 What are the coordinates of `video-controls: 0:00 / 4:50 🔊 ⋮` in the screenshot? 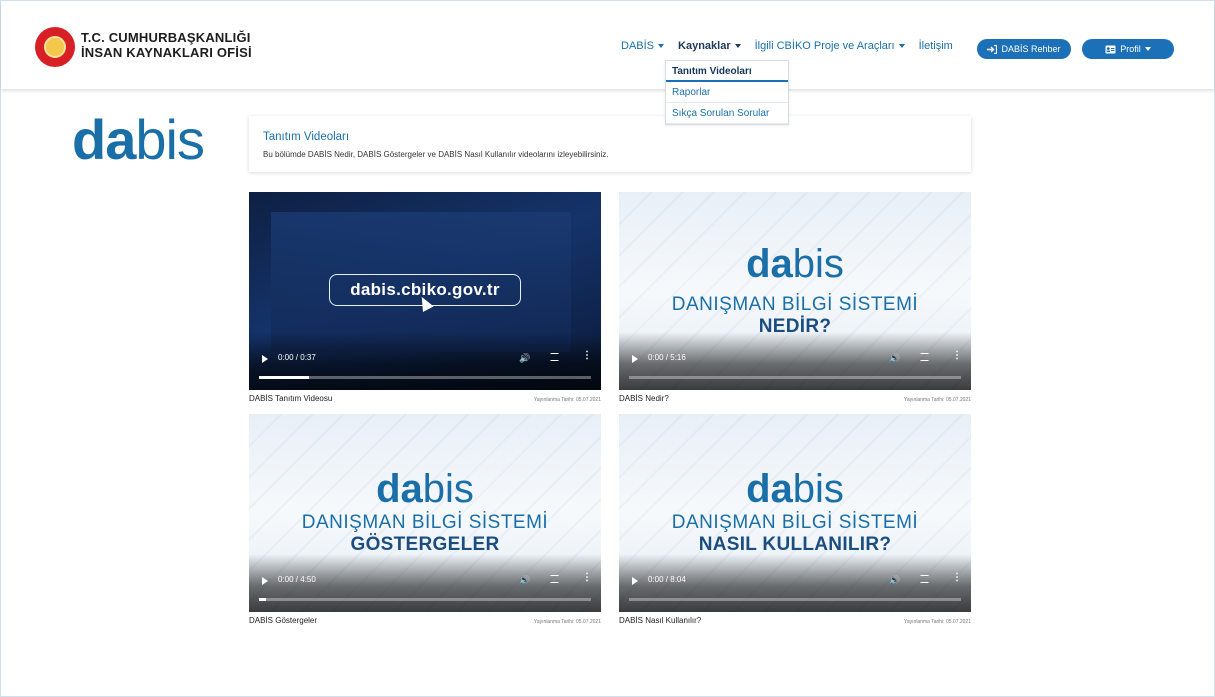 It's located at (425, 583).